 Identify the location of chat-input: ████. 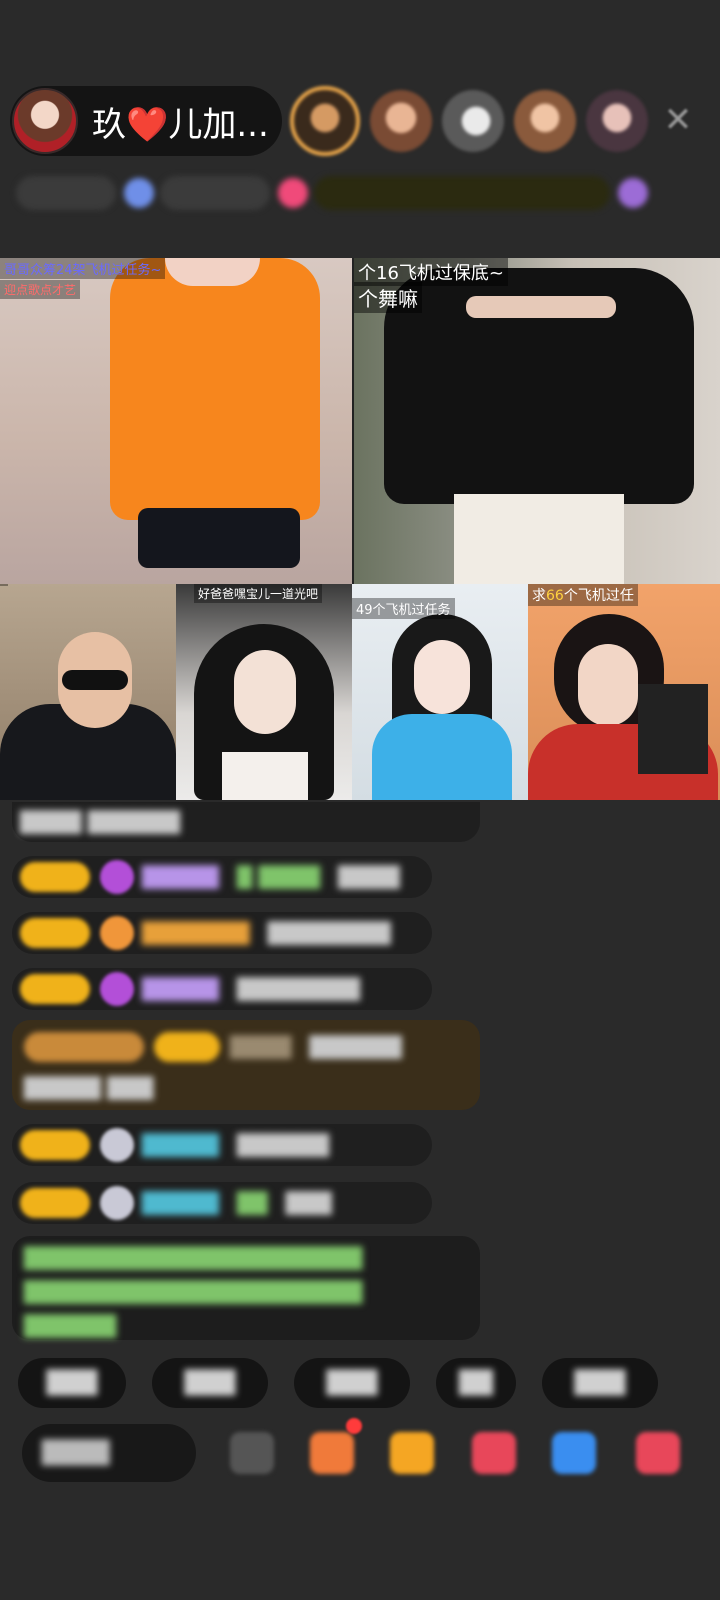
(109, 1453).